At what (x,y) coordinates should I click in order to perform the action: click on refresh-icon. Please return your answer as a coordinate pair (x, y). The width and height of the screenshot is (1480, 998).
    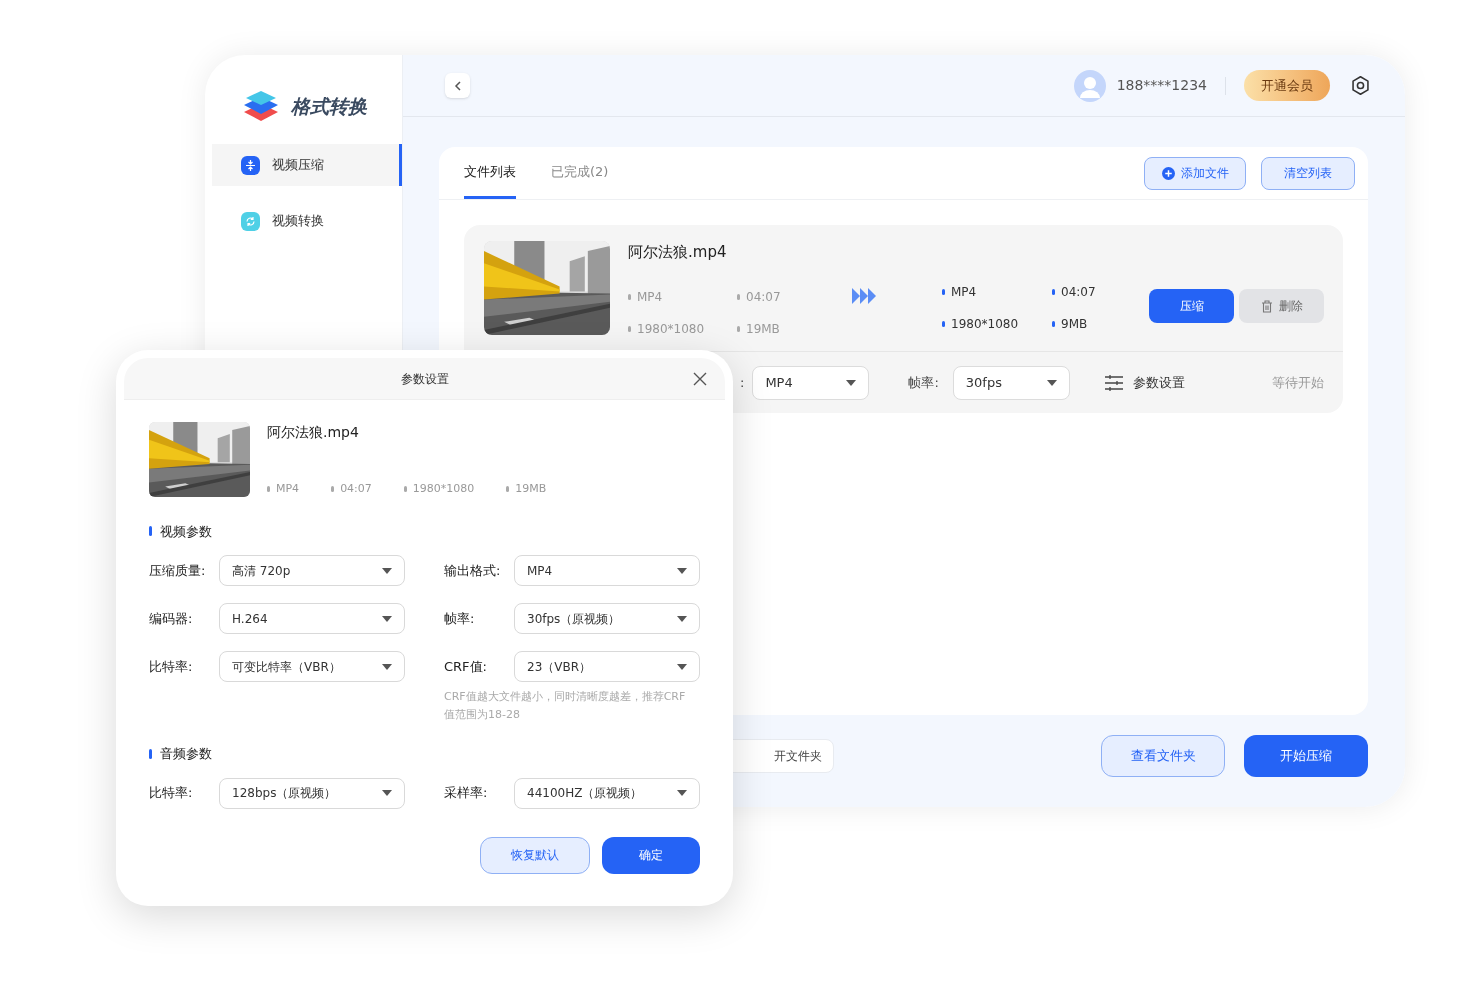
    Looking at the image, I should click on (250, 221).